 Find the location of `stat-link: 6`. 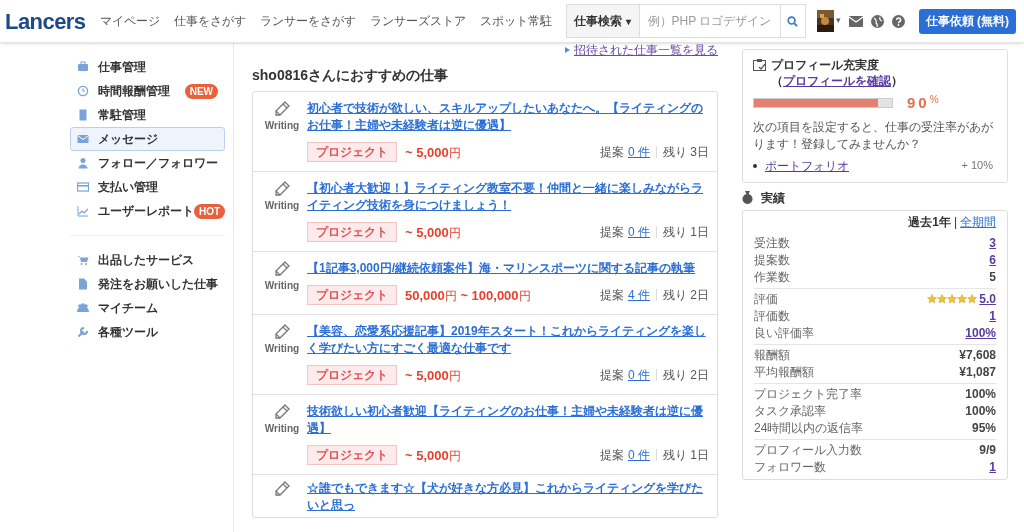

stat-link: 6 is located at coordinates (992, 260).